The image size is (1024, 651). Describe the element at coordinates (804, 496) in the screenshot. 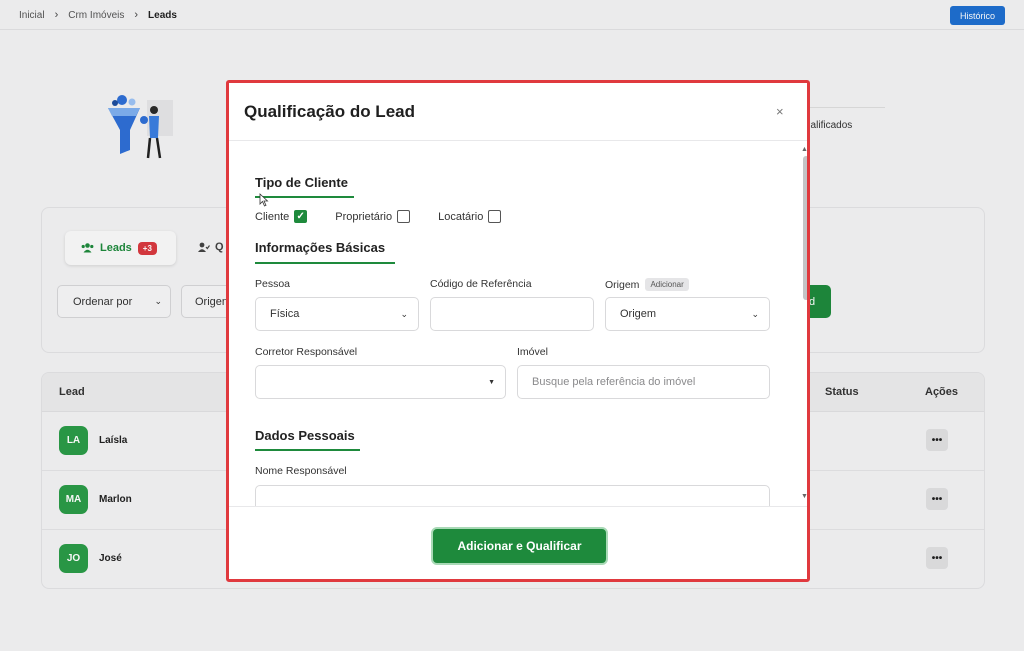

I see `scroll-down-icon: ▼` at that location.